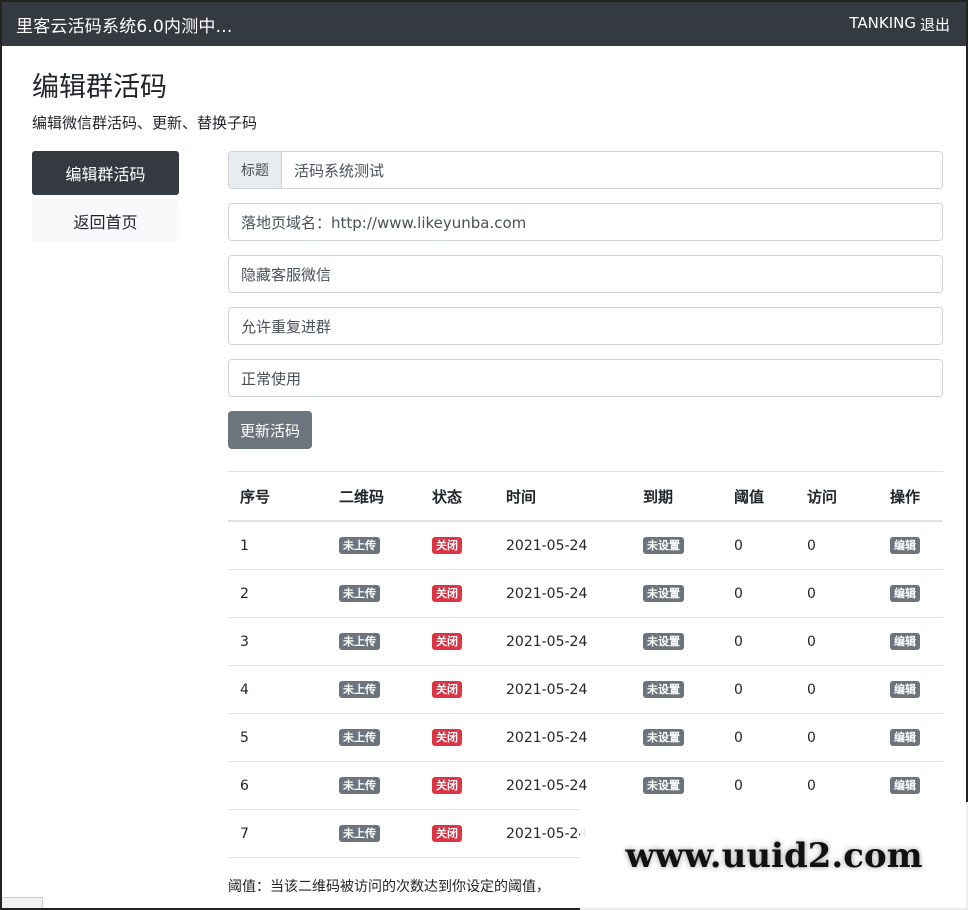  I want to click on table-header-row: 序号 二维码 状态 时间 到期 阈值 访问 操作, so click(585, 496).